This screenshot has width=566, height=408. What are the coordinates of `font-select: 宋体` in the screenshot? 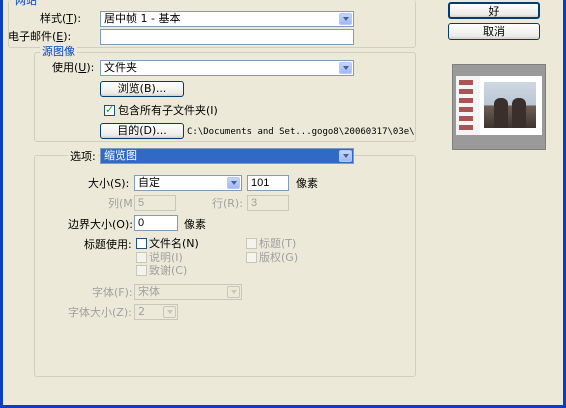 It's located at (188, 292).